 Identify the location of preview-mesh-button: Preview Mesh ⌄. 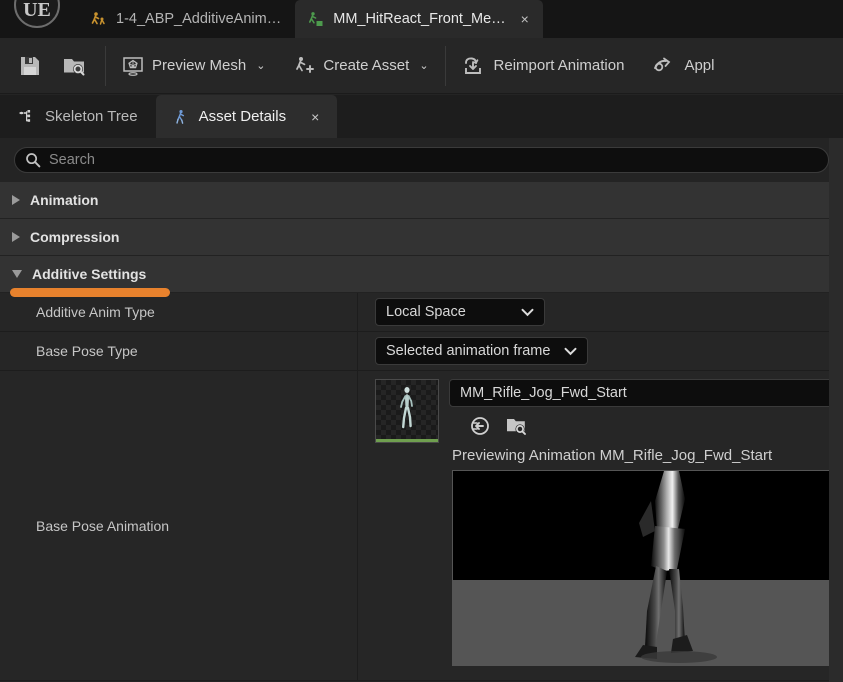
(193, 66).